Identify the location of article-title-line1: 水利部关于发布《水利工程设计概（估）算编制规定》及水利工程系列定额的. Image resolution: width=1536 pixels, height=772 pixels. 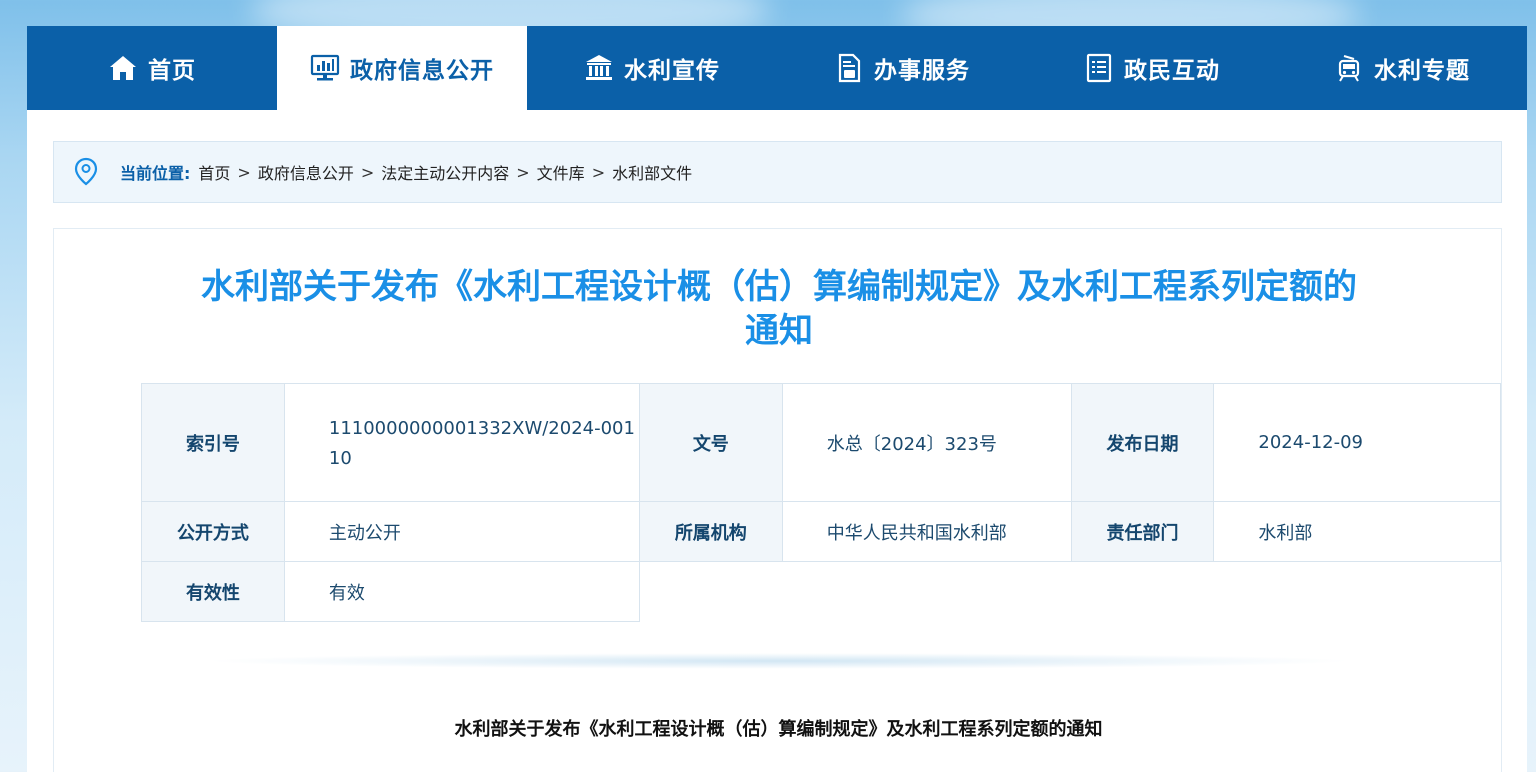
(779, 287).